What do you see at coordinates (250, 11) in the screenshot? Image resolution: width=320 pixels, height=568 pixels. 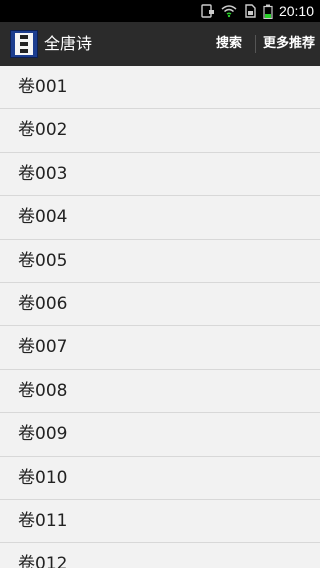 I see `sim-icon` at bounding box center [250, 11].